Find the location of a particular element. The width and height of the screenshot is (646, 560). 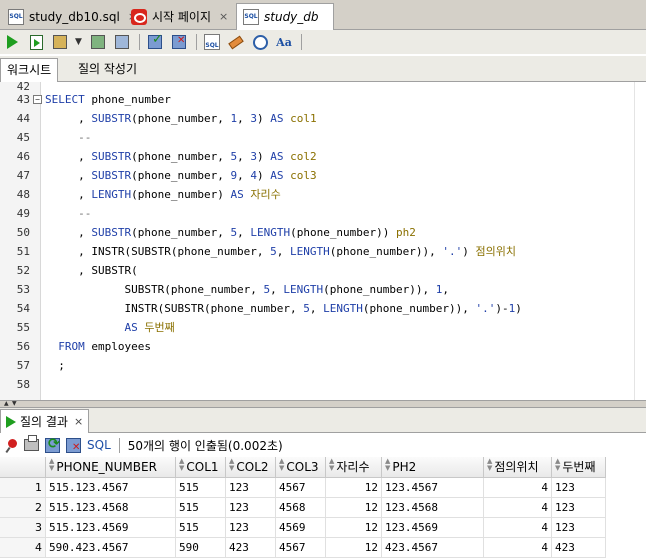

rollback-button is located at coordinates (179, 42).